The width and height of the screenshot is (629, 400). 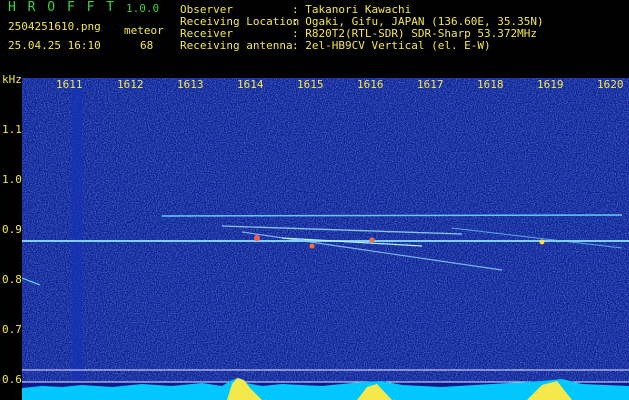 I want to click on x-tick-label: 1613, so click(x=190, y=84).